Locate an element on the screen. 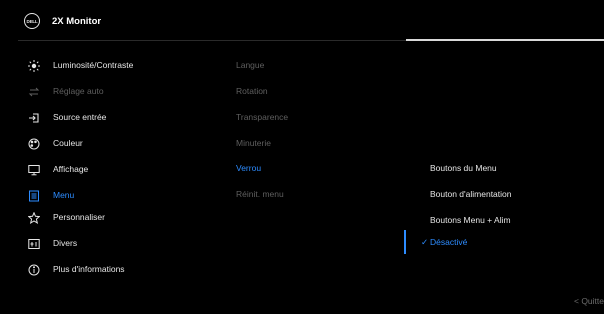  selection-indicator-bar is located at coordinates (405, 242).